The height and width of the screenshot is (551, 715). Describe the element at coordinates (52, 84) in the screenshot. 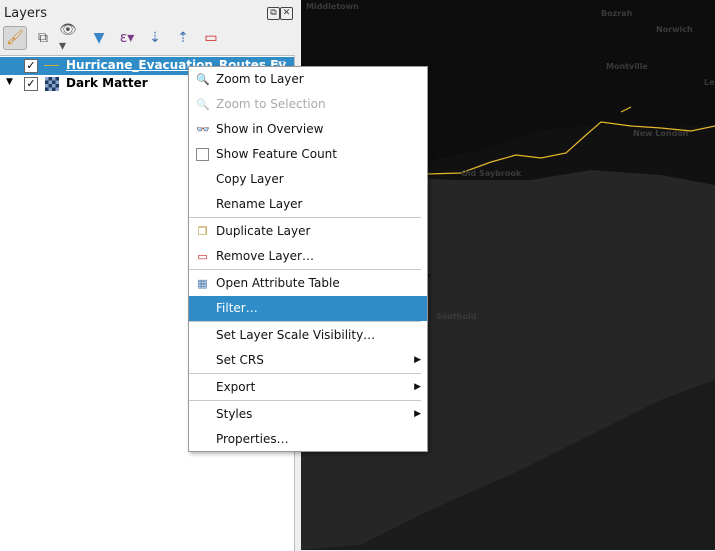

I see `raster-icon` at that location.